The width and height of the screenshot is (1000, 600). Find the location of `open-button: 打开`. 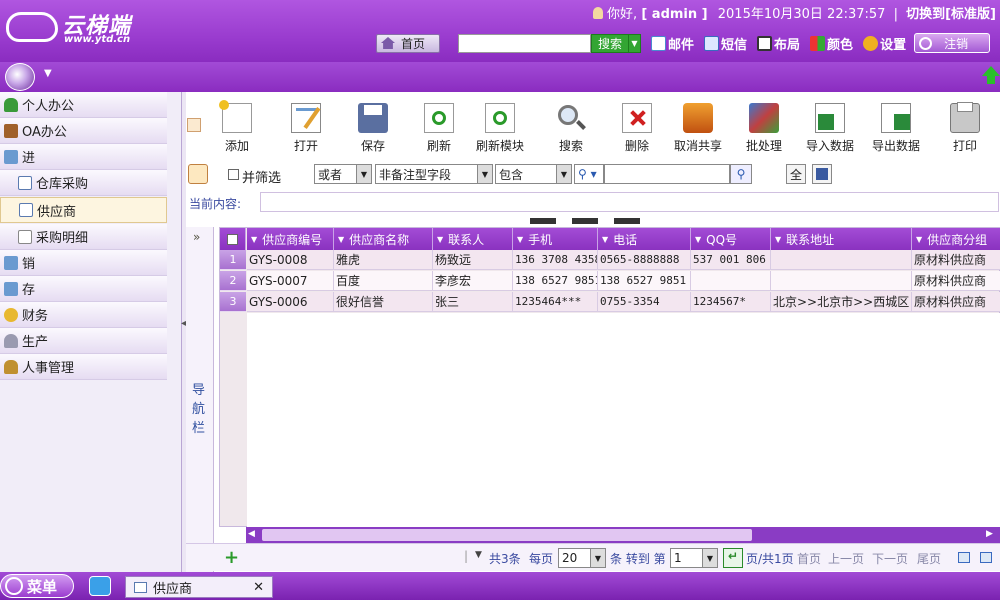

open-button: 打开 is located at coordinates (306, 124).